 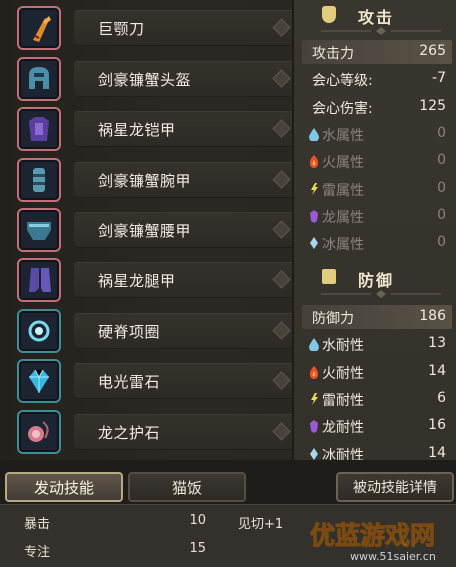 What do you see at coordinates (377, 79) in the screenshot?
I see `stat-row: 会心等级: -7` at bounding box center [377, 79].